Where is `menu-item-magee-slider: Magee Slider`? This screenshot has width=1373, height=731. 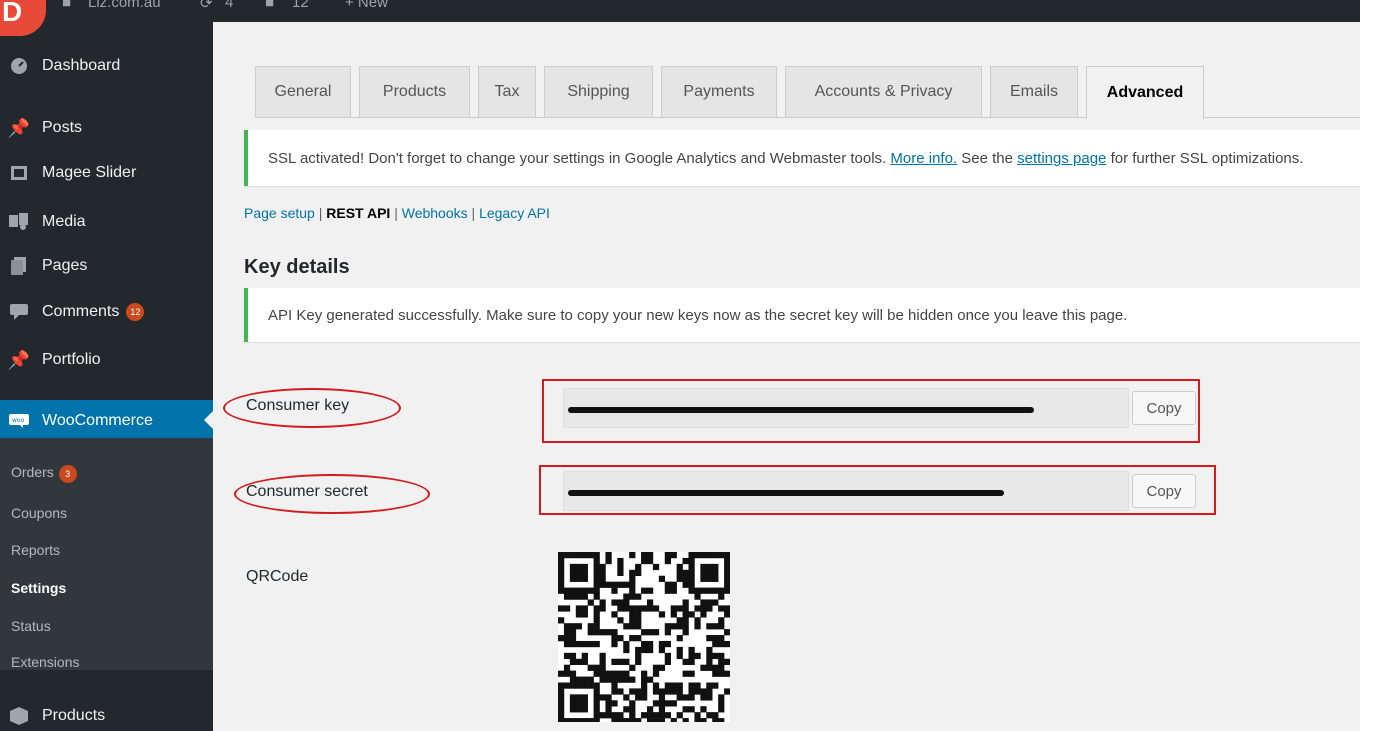 menu-item-magee-slider: Magee Slider is located at coordinates (106, 173).